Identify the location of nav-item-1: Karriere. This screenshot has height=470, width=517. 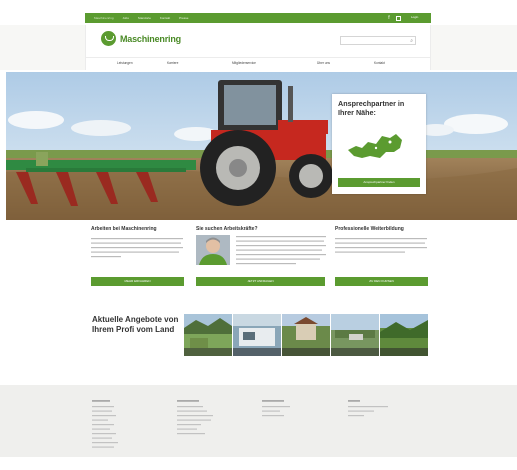
(172, 63).